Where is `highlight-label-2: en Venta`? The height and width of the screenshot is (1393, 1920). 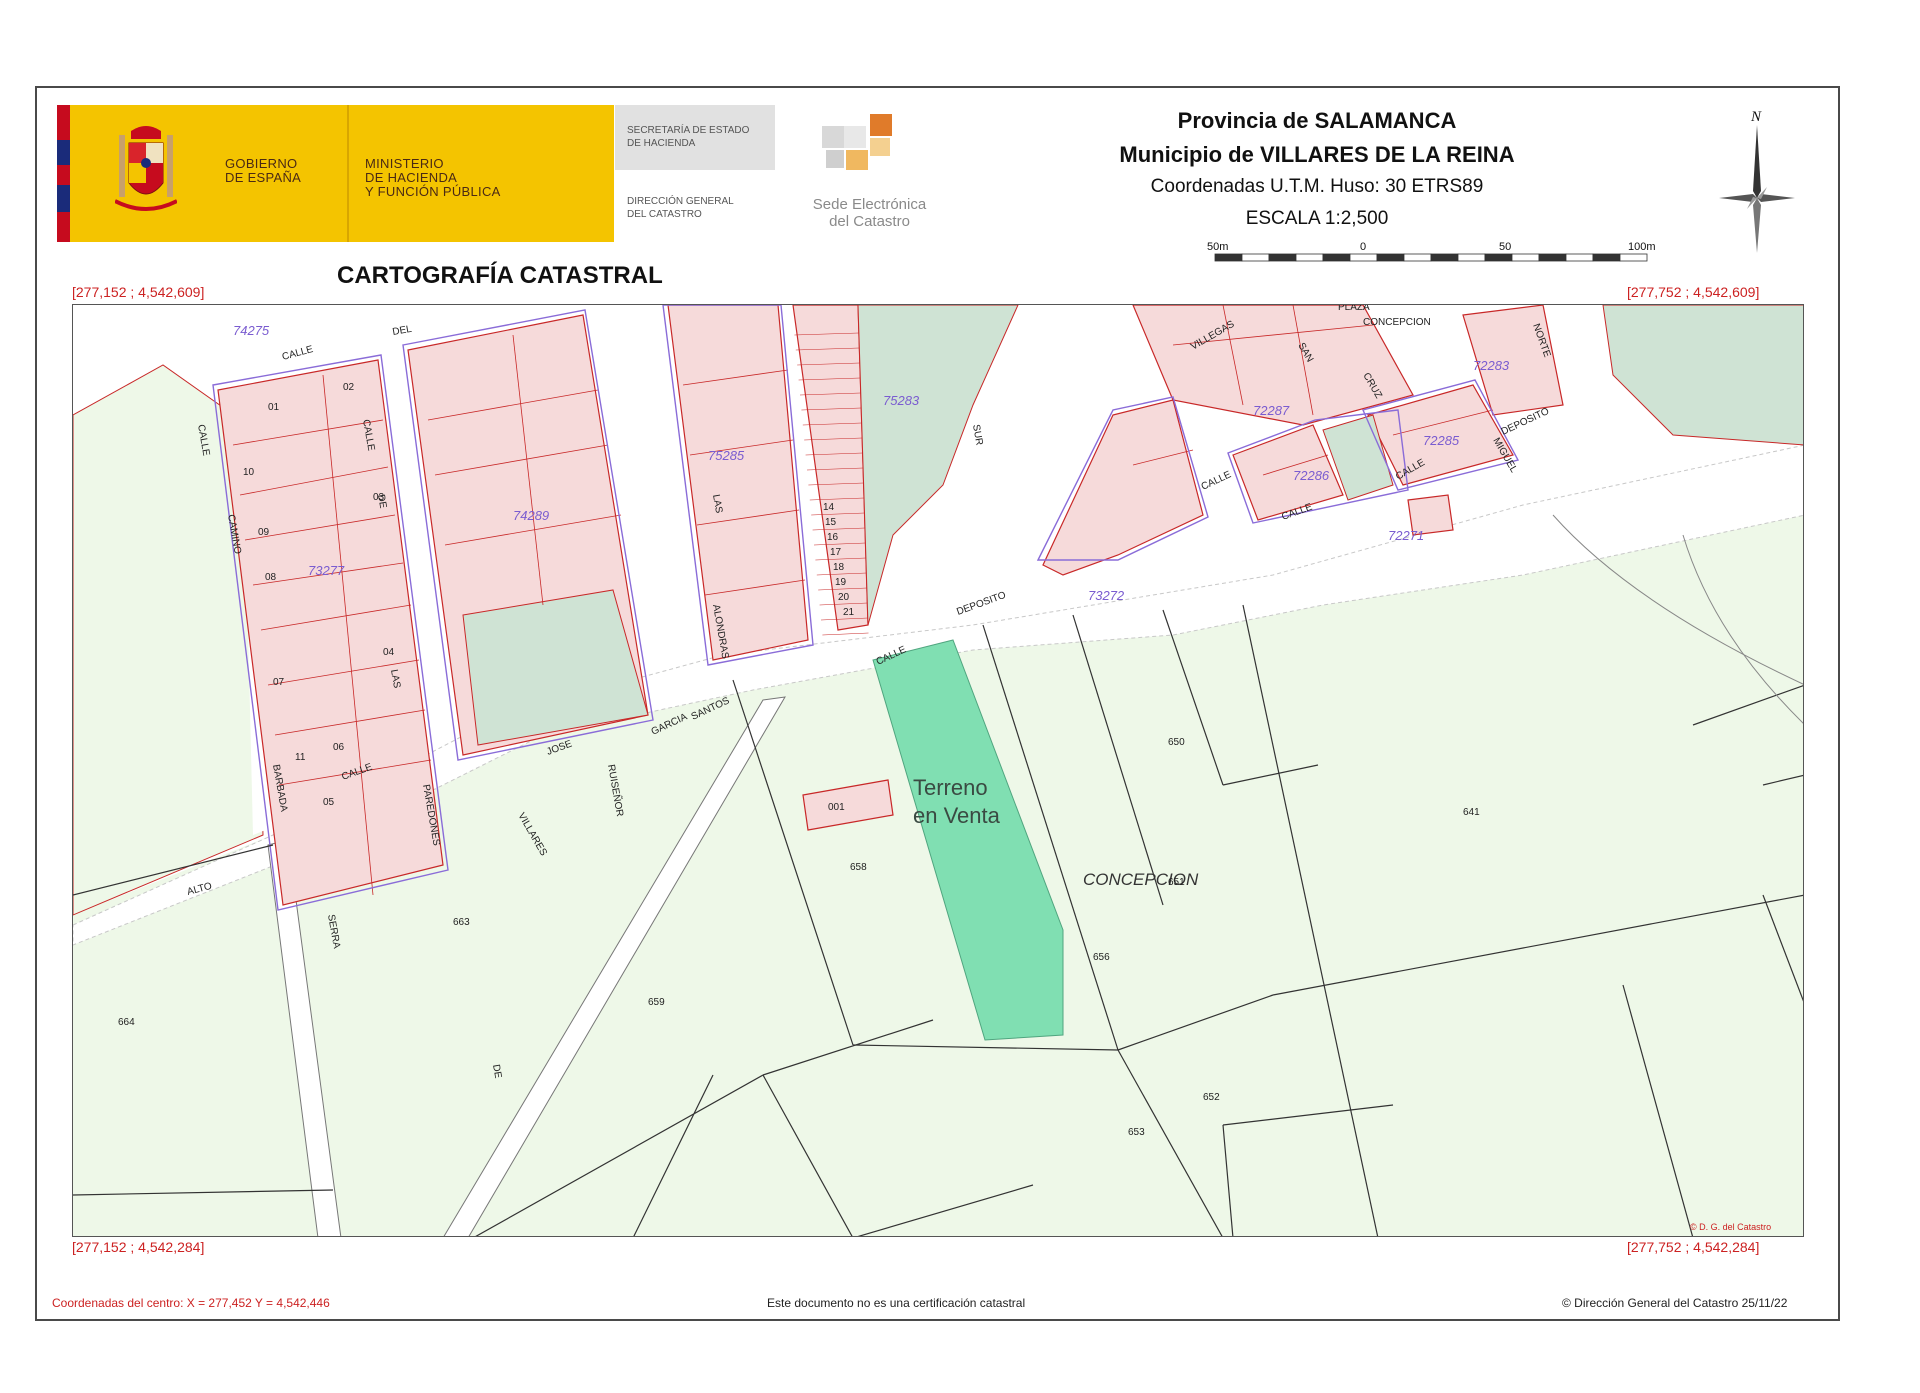 highlight-label-2: en Venta is located at coordinates (957, 815).